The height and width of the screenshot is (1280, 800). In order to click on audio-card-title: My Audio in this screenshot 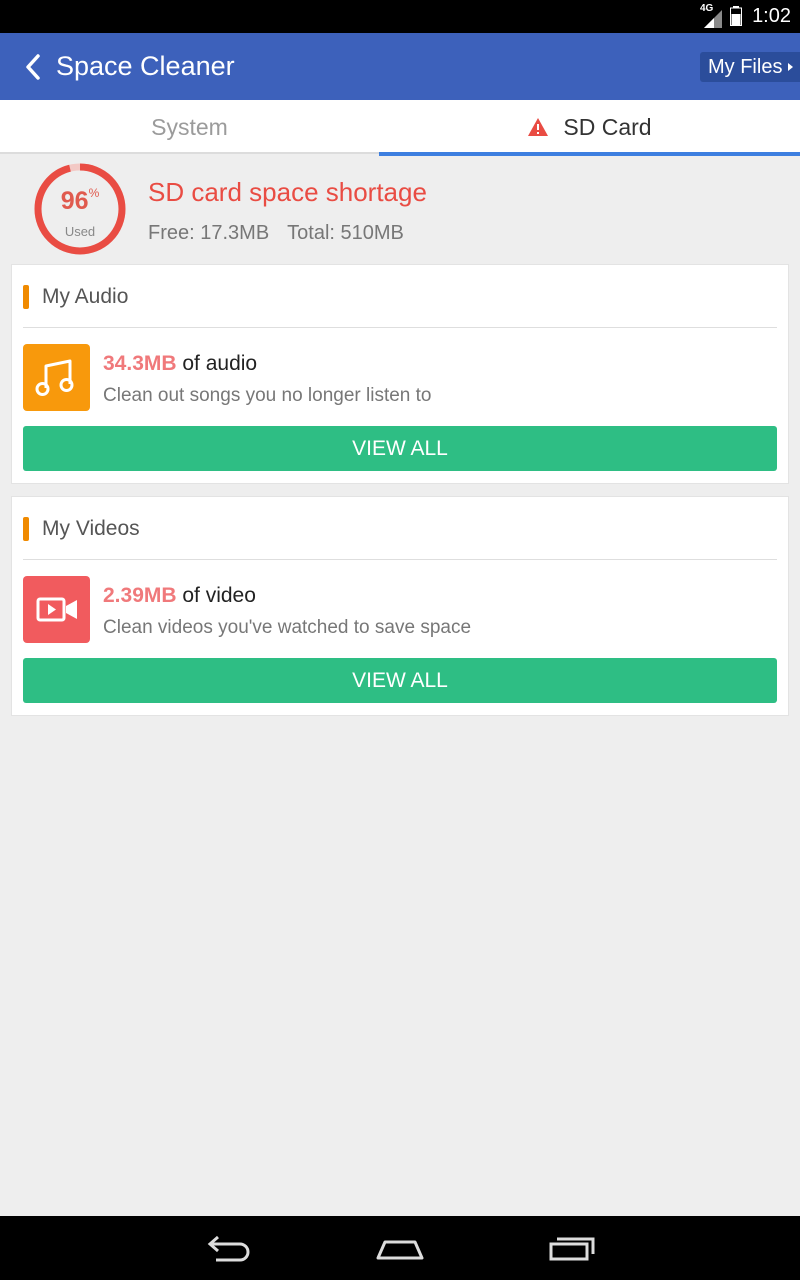, I will do `click(85, 296)`.